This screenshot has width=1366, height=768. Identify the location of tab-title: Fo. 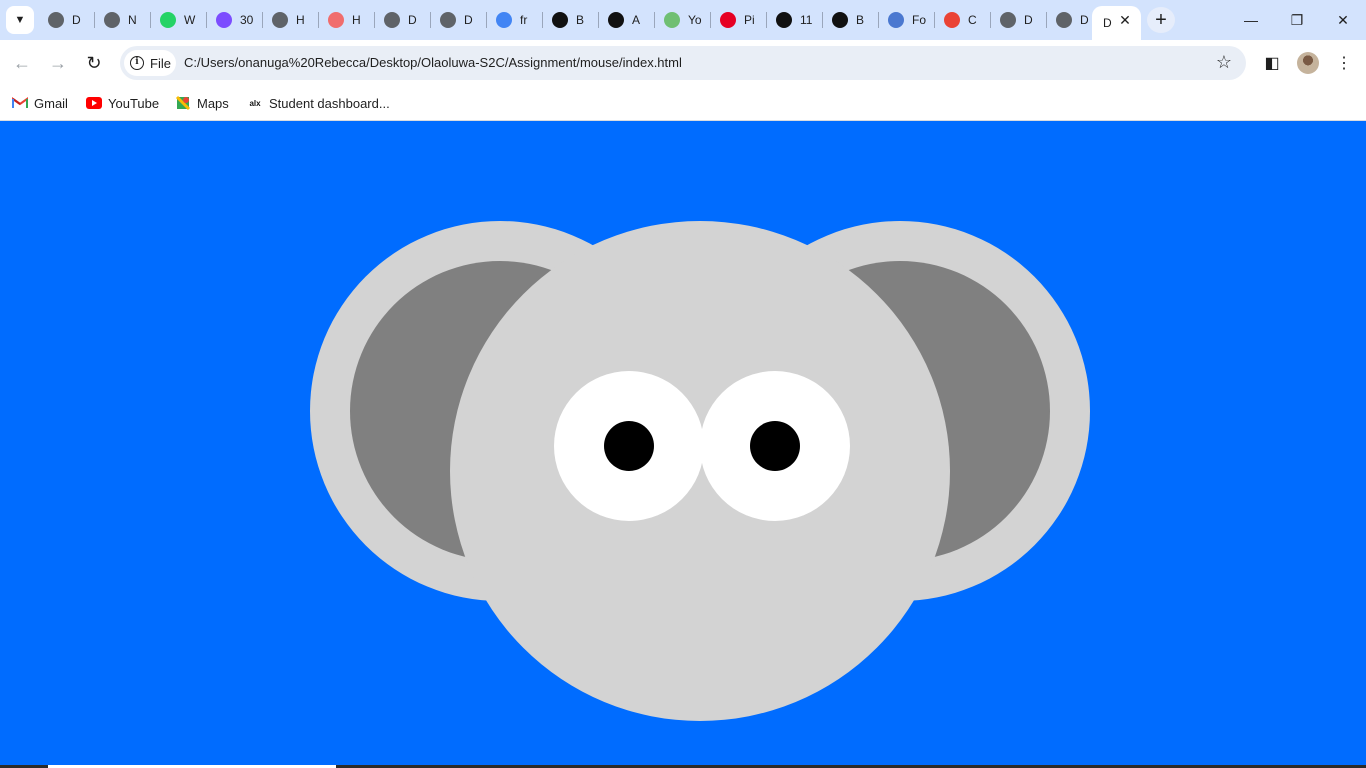
(919, 20).